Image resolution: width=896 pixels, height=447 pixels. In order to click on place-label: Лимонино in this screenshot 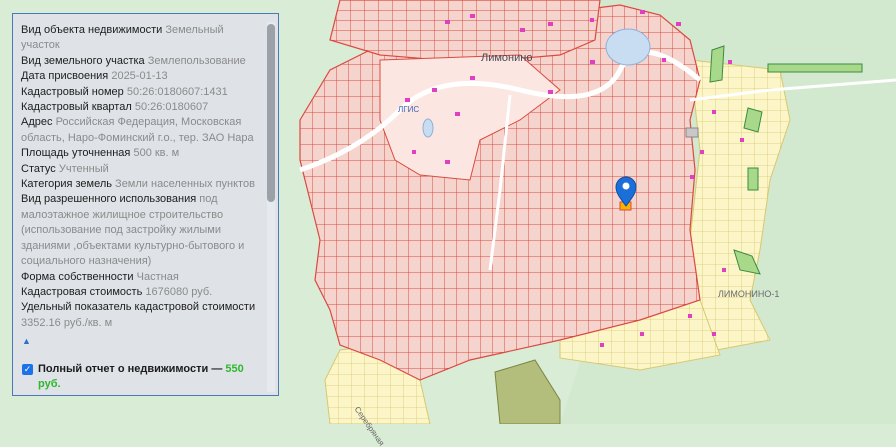, I will do `click(507, 58)`.